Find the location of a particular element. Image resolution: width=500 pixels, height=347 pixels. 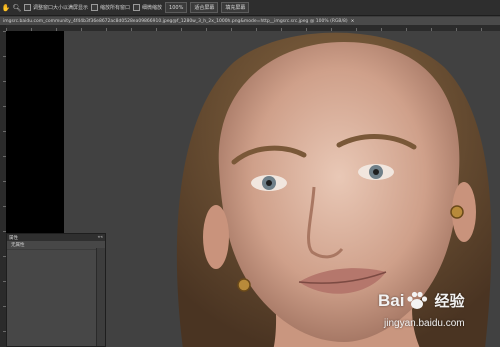

properties-panel: 属性 «« 无属性 is located at coordinates (56, 290).